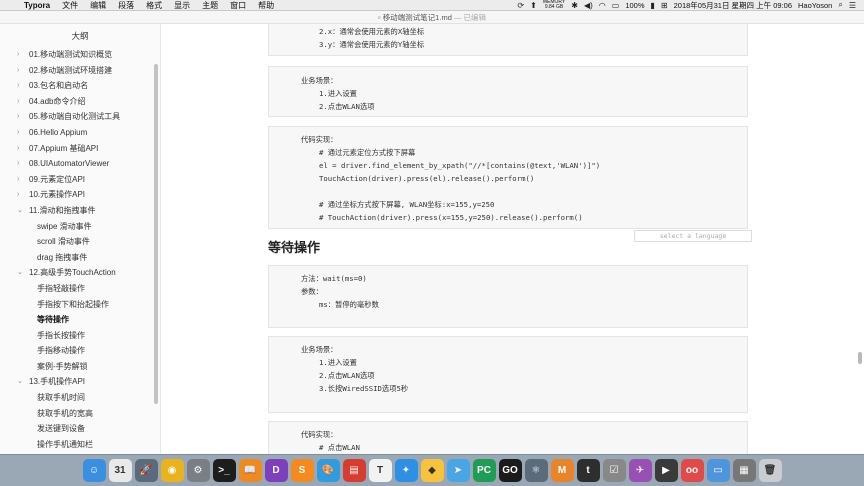 This screenshot has width=864, height=486. I want to click on search-icon: ⌕, so click(840, 5).